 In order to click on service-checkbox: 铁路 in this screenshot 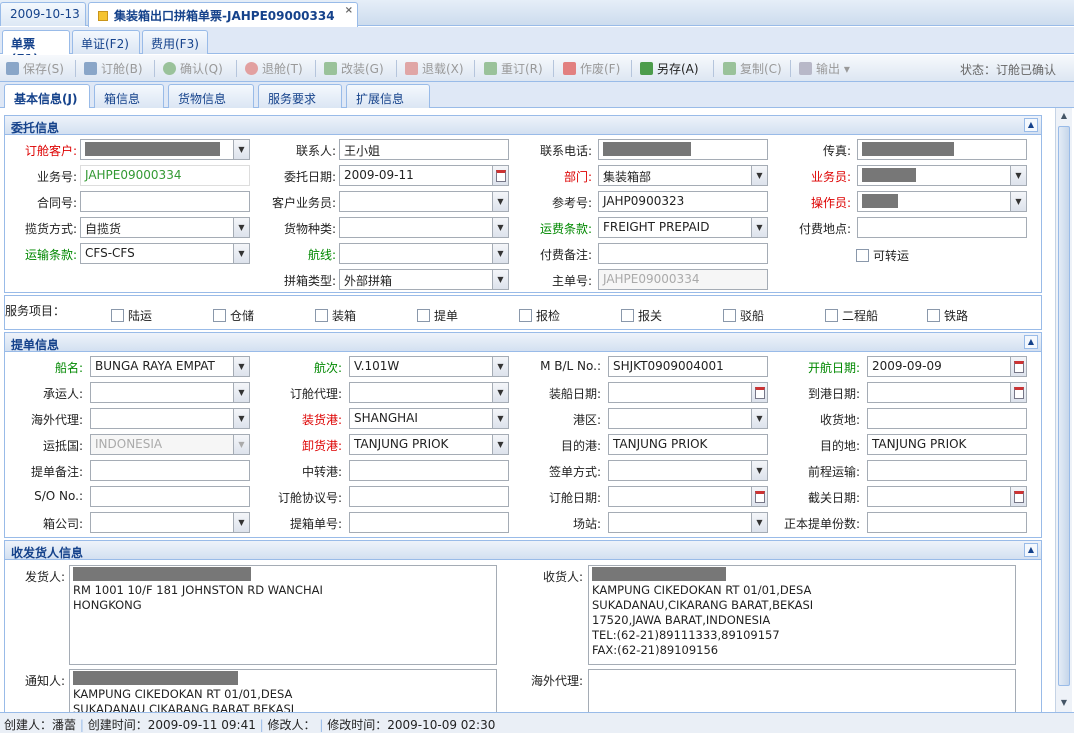, I will do `click(947, 315)`.